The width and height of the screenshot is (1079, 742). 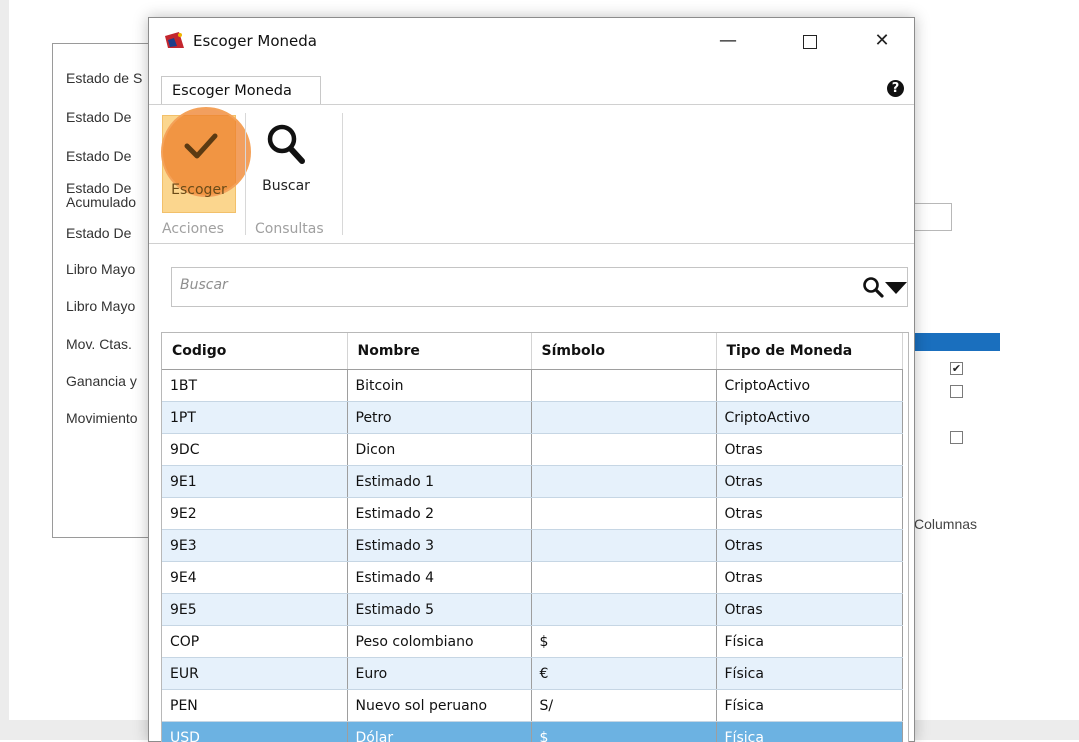 I want to click on column-header-codigo: Codigo, so click(x=254, y=351).